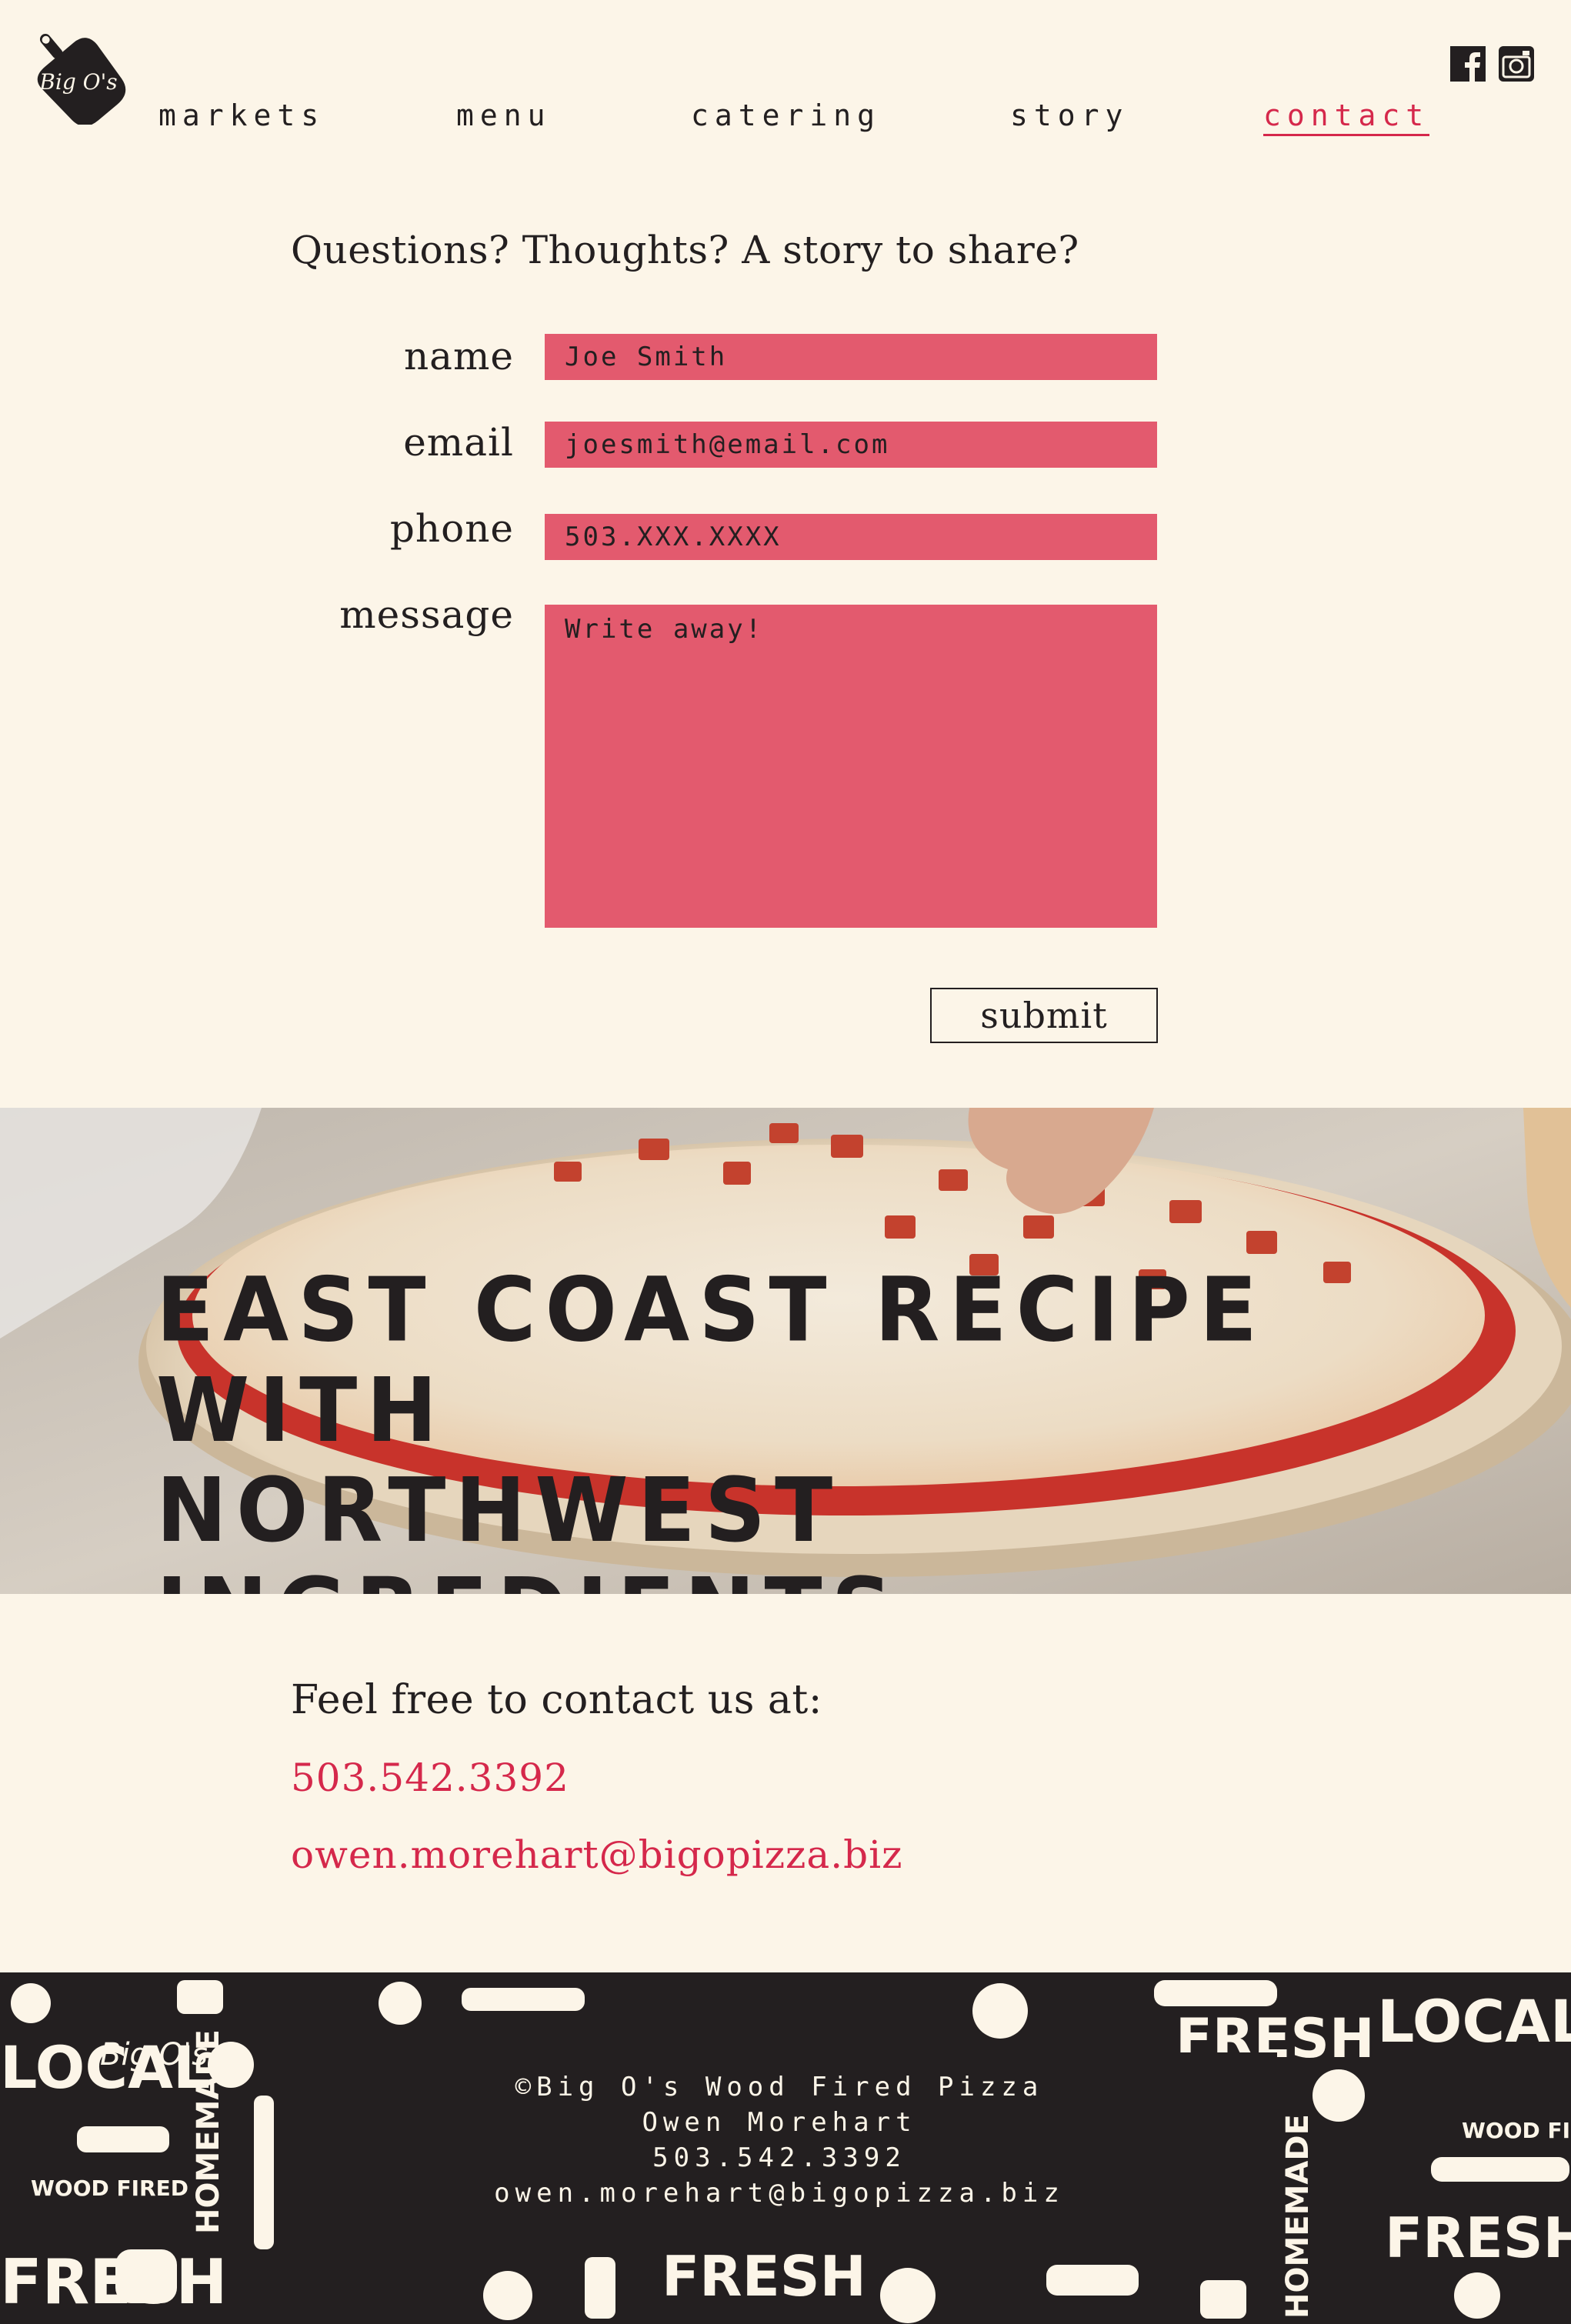  I want to click on pattern-word-wood-fired-2: WOOD FIRED, so click(1517, 2130).